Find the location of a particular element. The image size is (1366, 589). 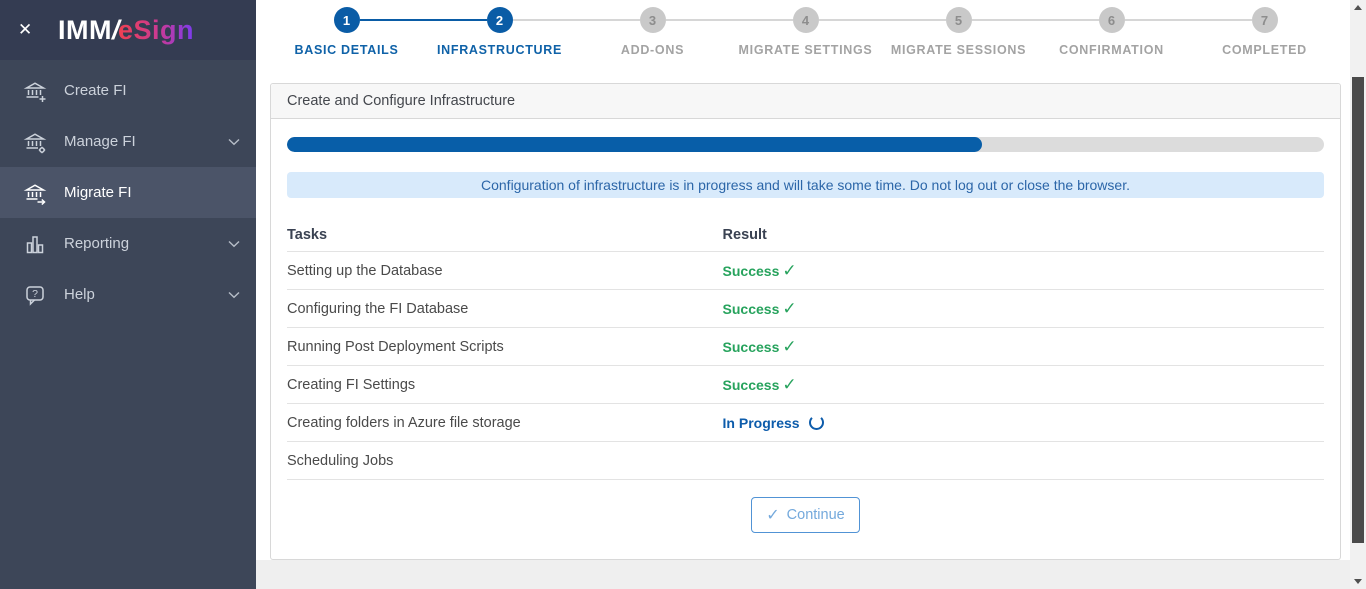

continue-button: ✓ Continue is located at coordinates (805, 515).